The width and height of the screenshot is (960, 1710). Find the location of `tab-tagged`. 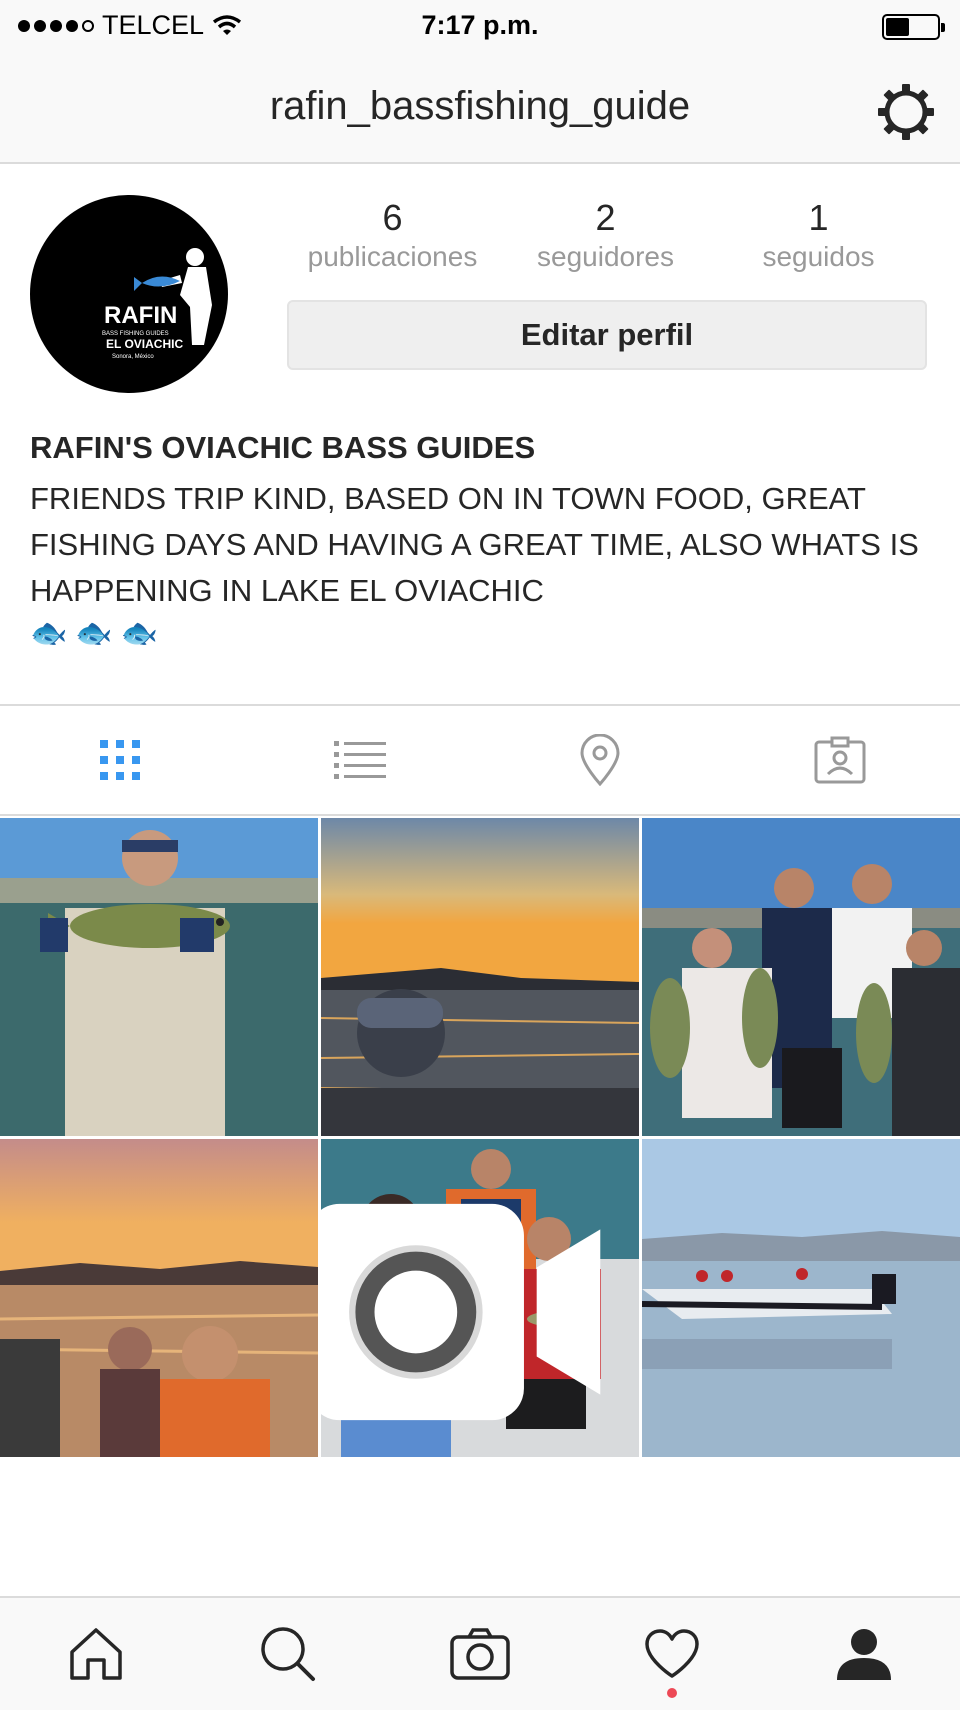

tab-tagged is located at coordinates (840, 760).